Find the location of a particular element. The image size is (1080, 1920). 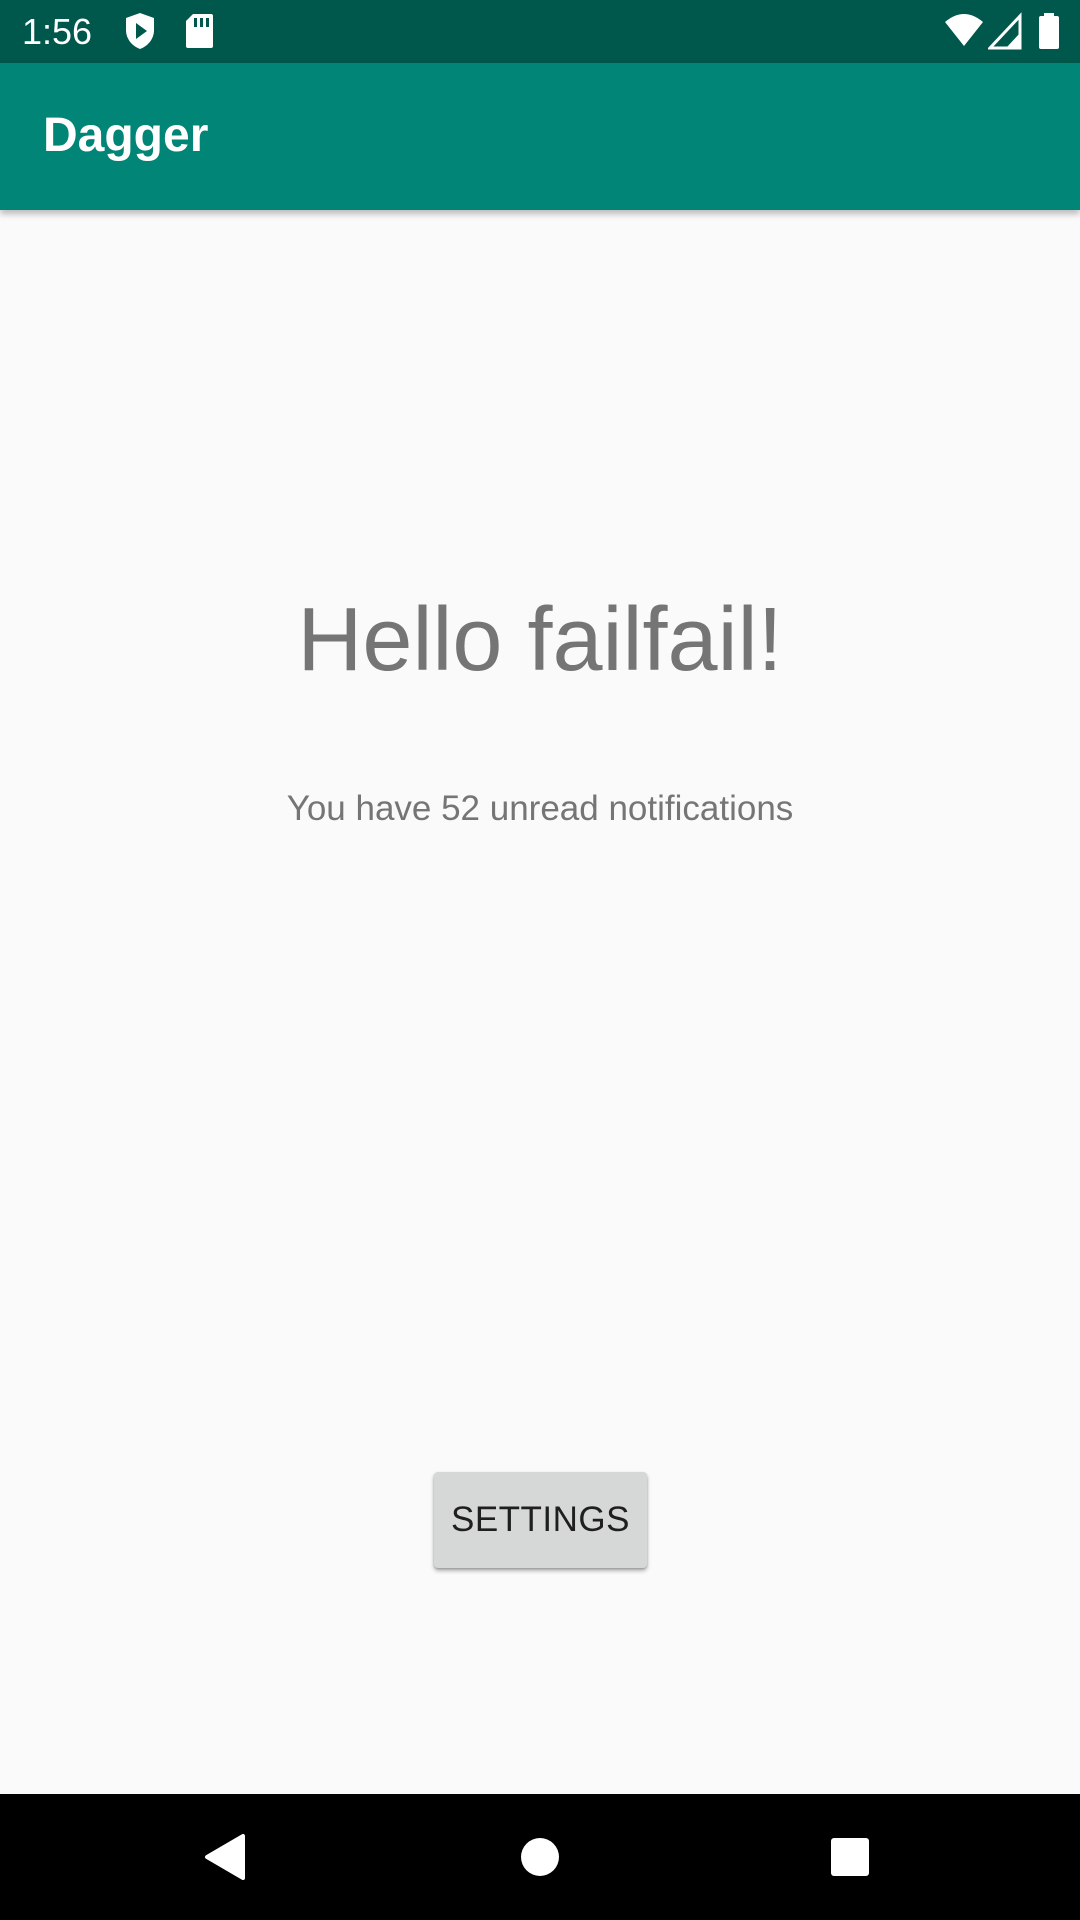

play-protect-icon is located at coordinates (140, 31).